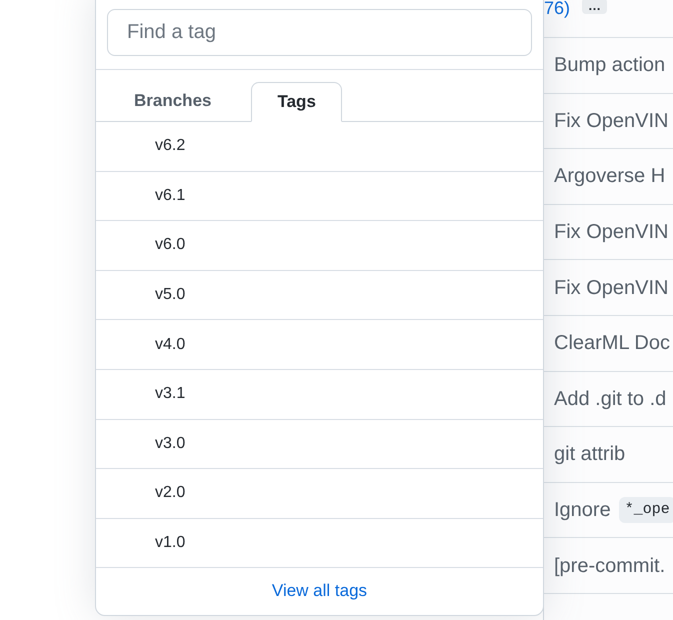  I want to click on tag-item: v6.2, so click(170, 146).